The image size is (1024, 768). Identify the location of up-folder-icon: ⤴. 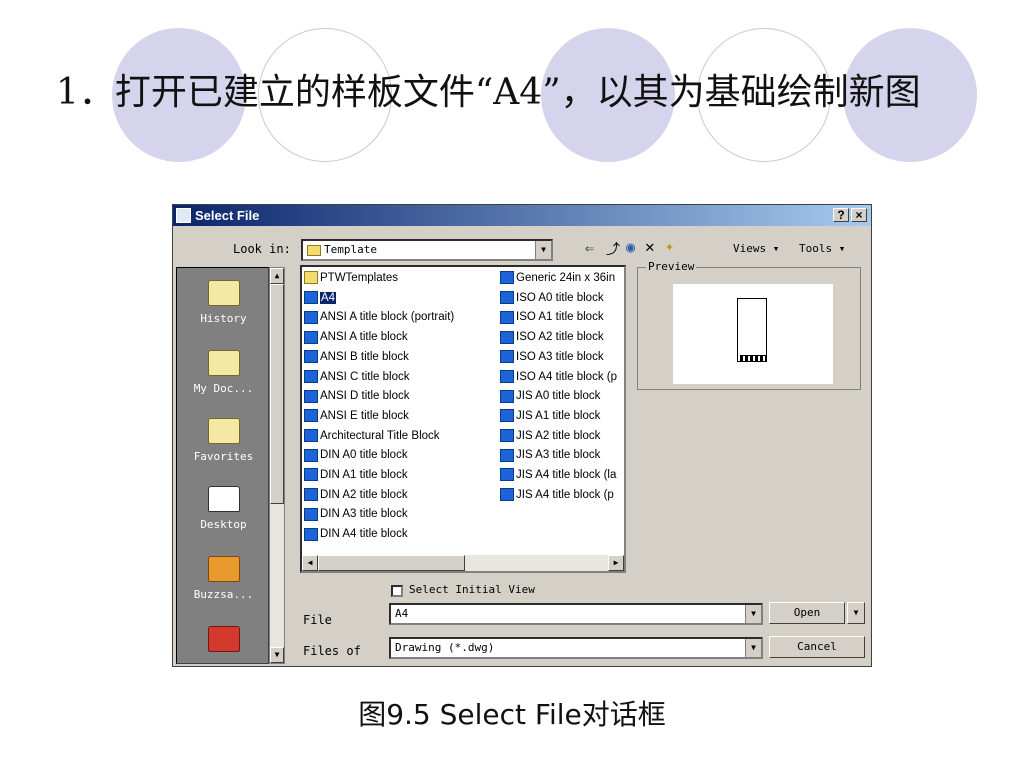
(613, 249).